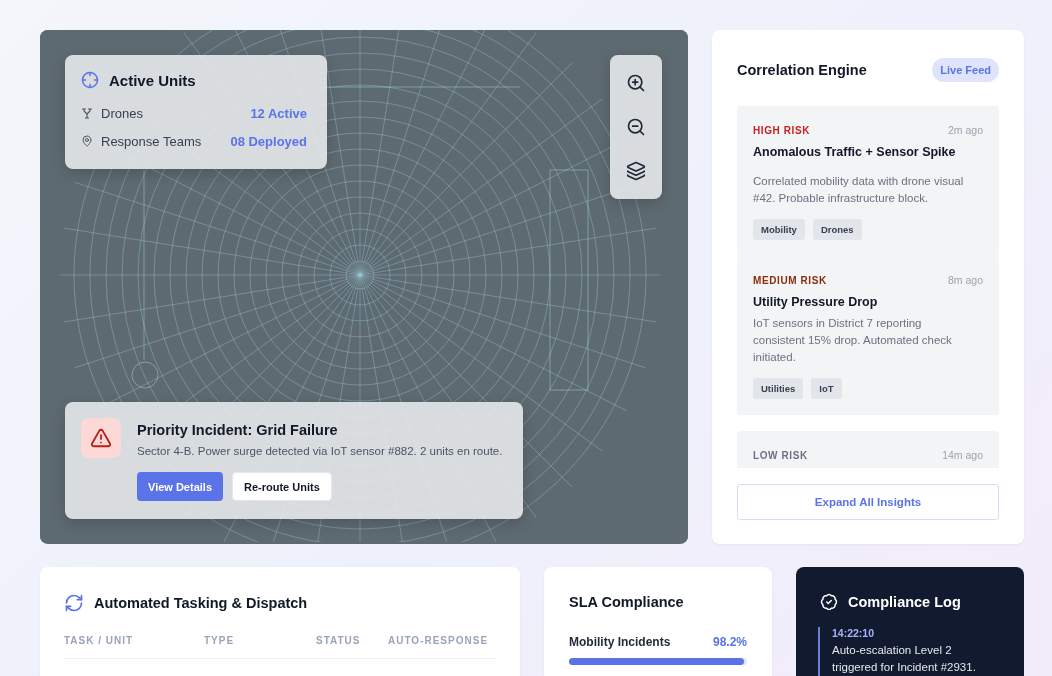 This screenshot has height=676, width=1052. I want to click on expand-insights-button: Expand All Insights, so click(868, 502).